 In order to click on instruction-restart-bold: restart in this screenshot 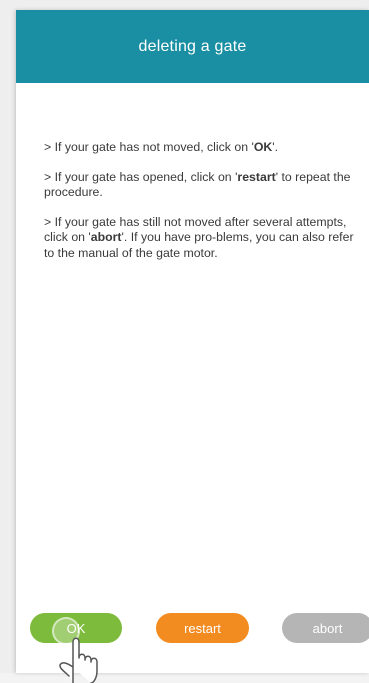, I will do `click(256, 176)`.